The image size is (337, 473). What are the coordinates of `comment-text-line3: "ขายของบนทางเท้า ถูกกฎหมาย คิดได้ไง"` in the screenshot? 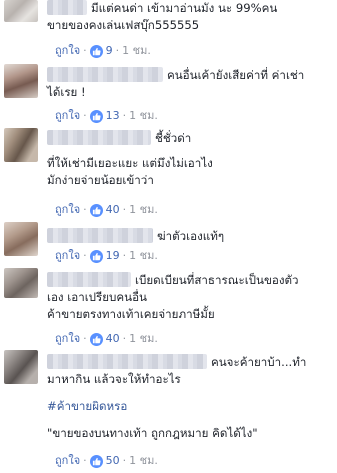 It's located at (152, 433).